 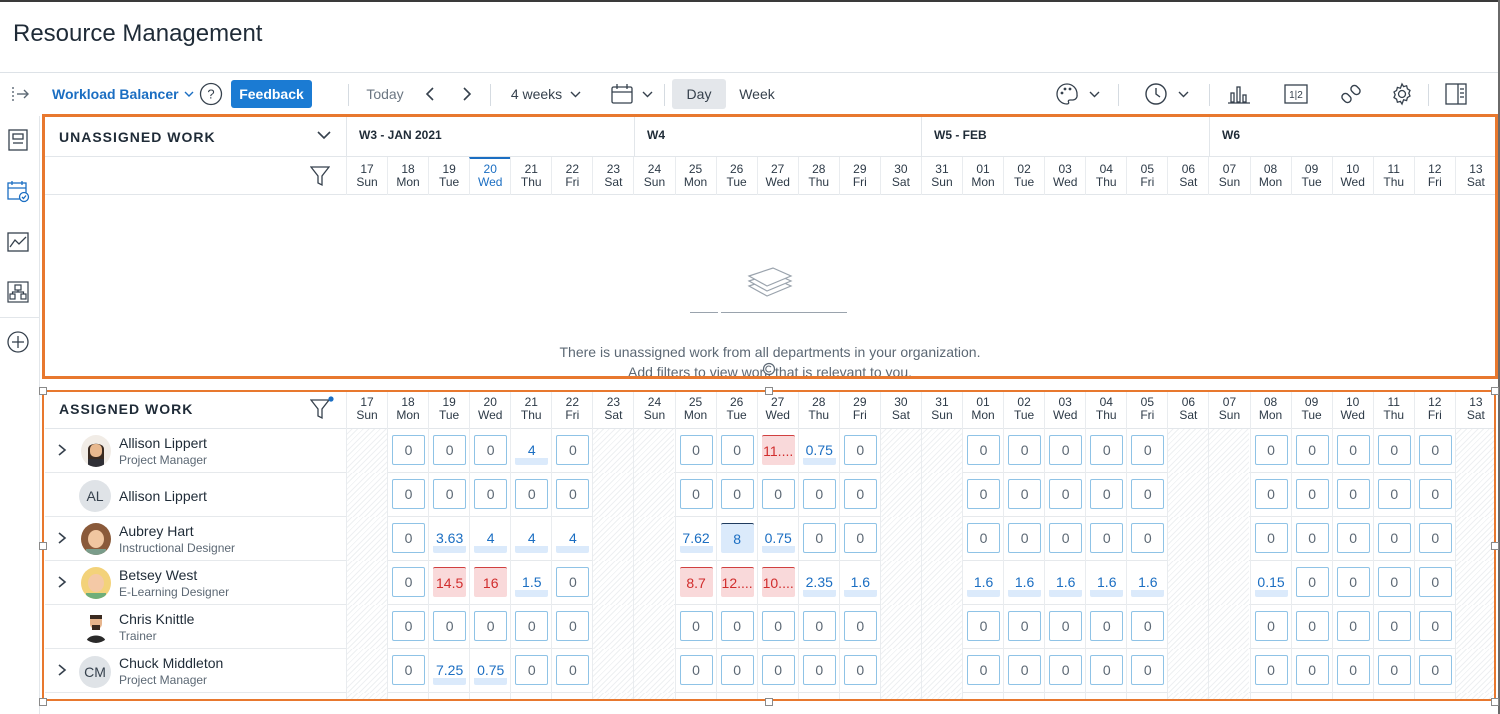 I want to click on chevron-down-icon, so click(x=324, y=135).